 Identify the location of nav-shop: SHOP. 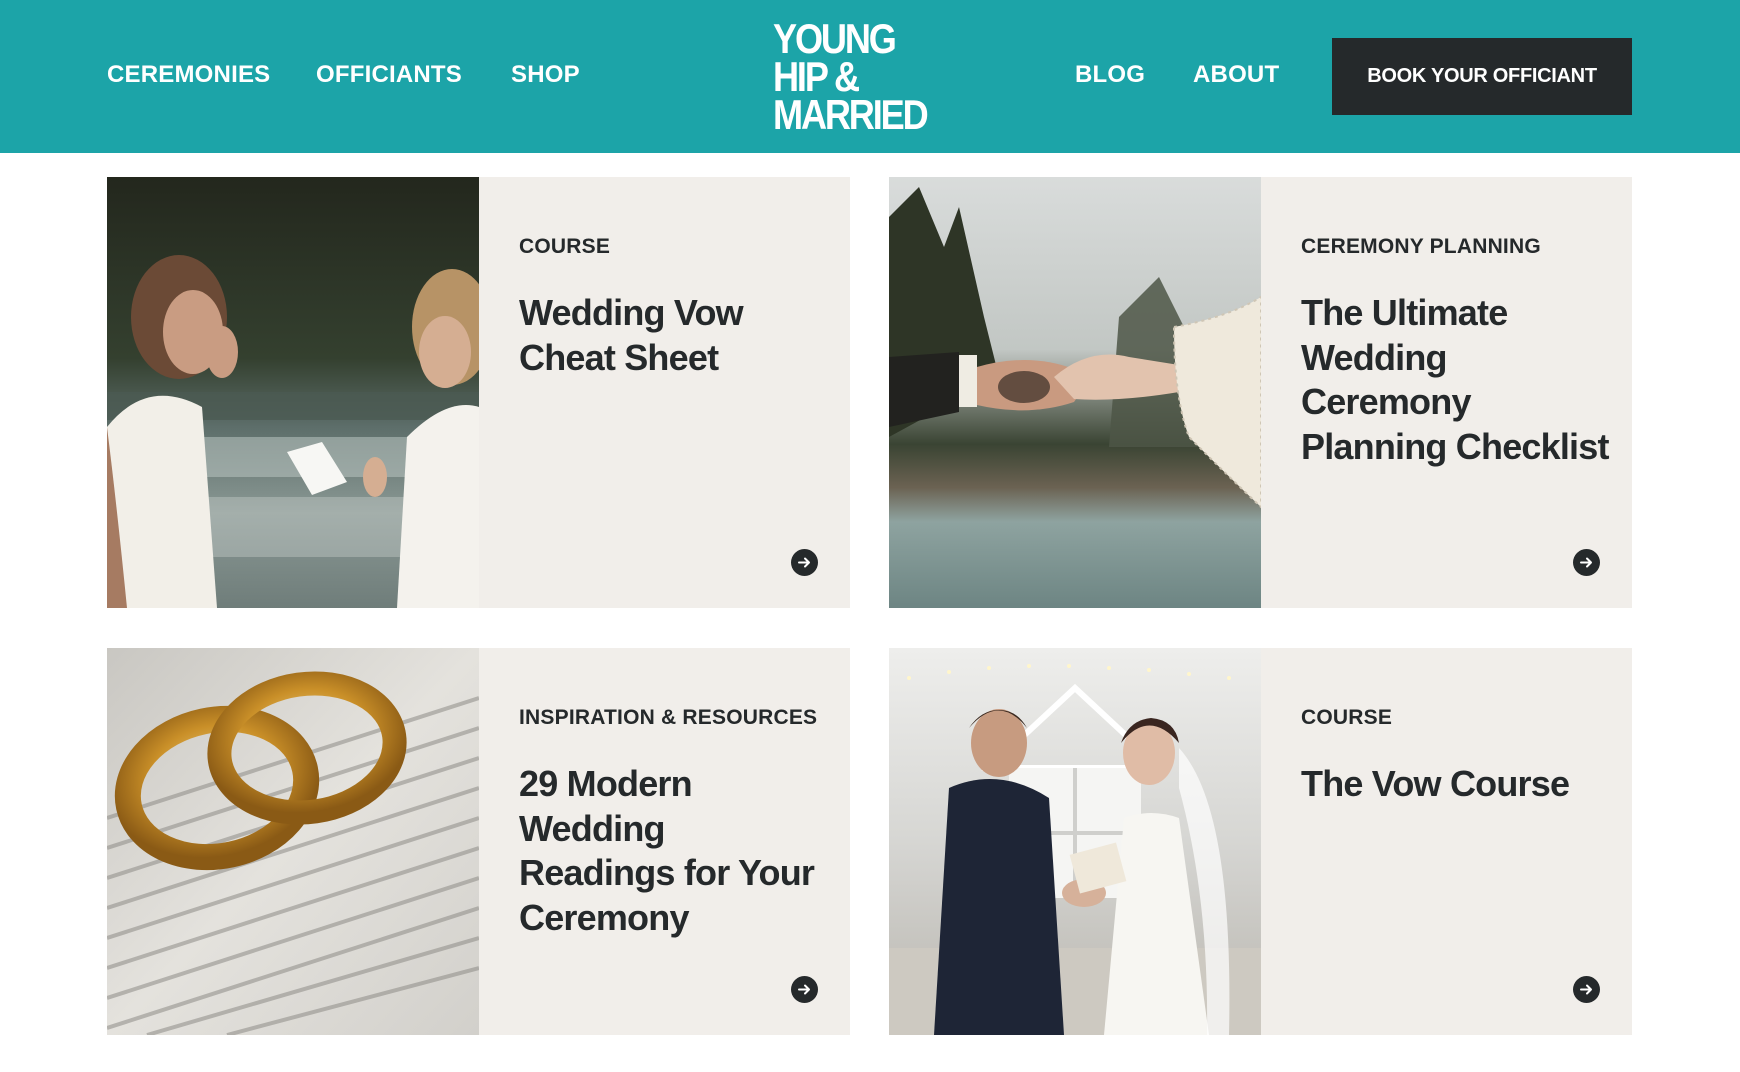
(545, 75).